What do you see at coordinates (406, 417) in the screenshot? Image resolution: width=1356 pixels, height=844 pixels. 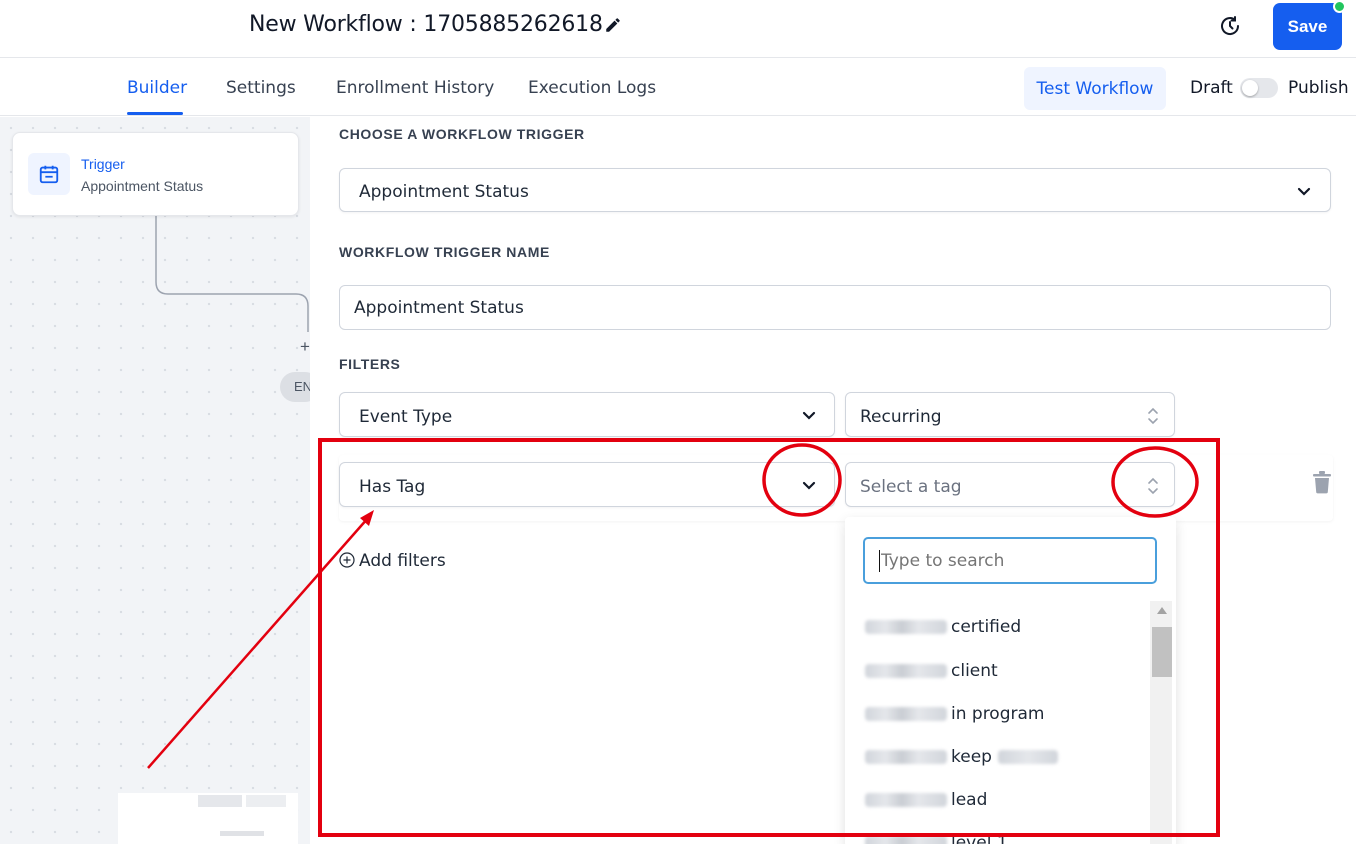 I see `filter-field-value: Event Type` at bounding box center [406, 417].